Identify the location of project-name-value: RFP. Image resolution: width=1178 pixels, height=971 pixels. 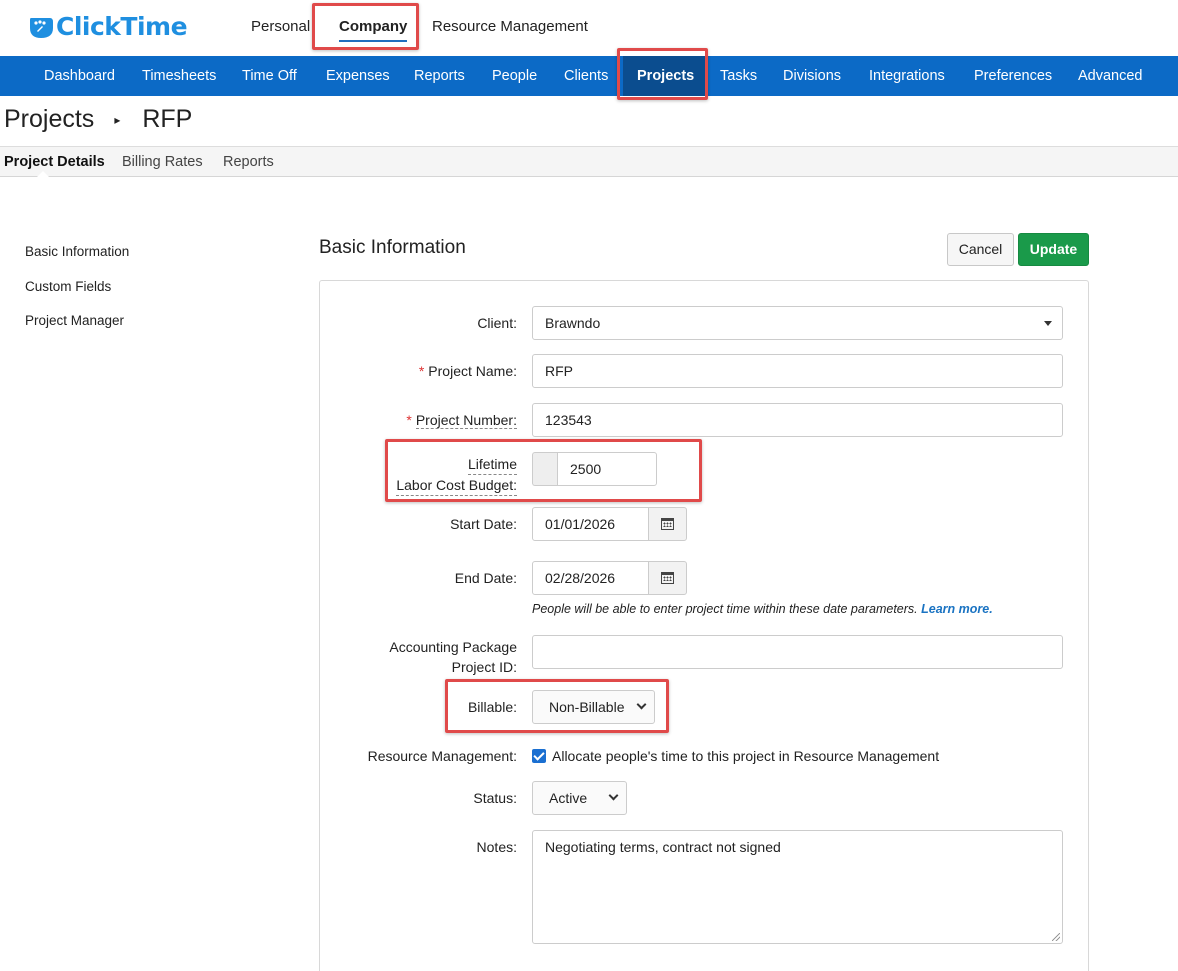
(559, 371).